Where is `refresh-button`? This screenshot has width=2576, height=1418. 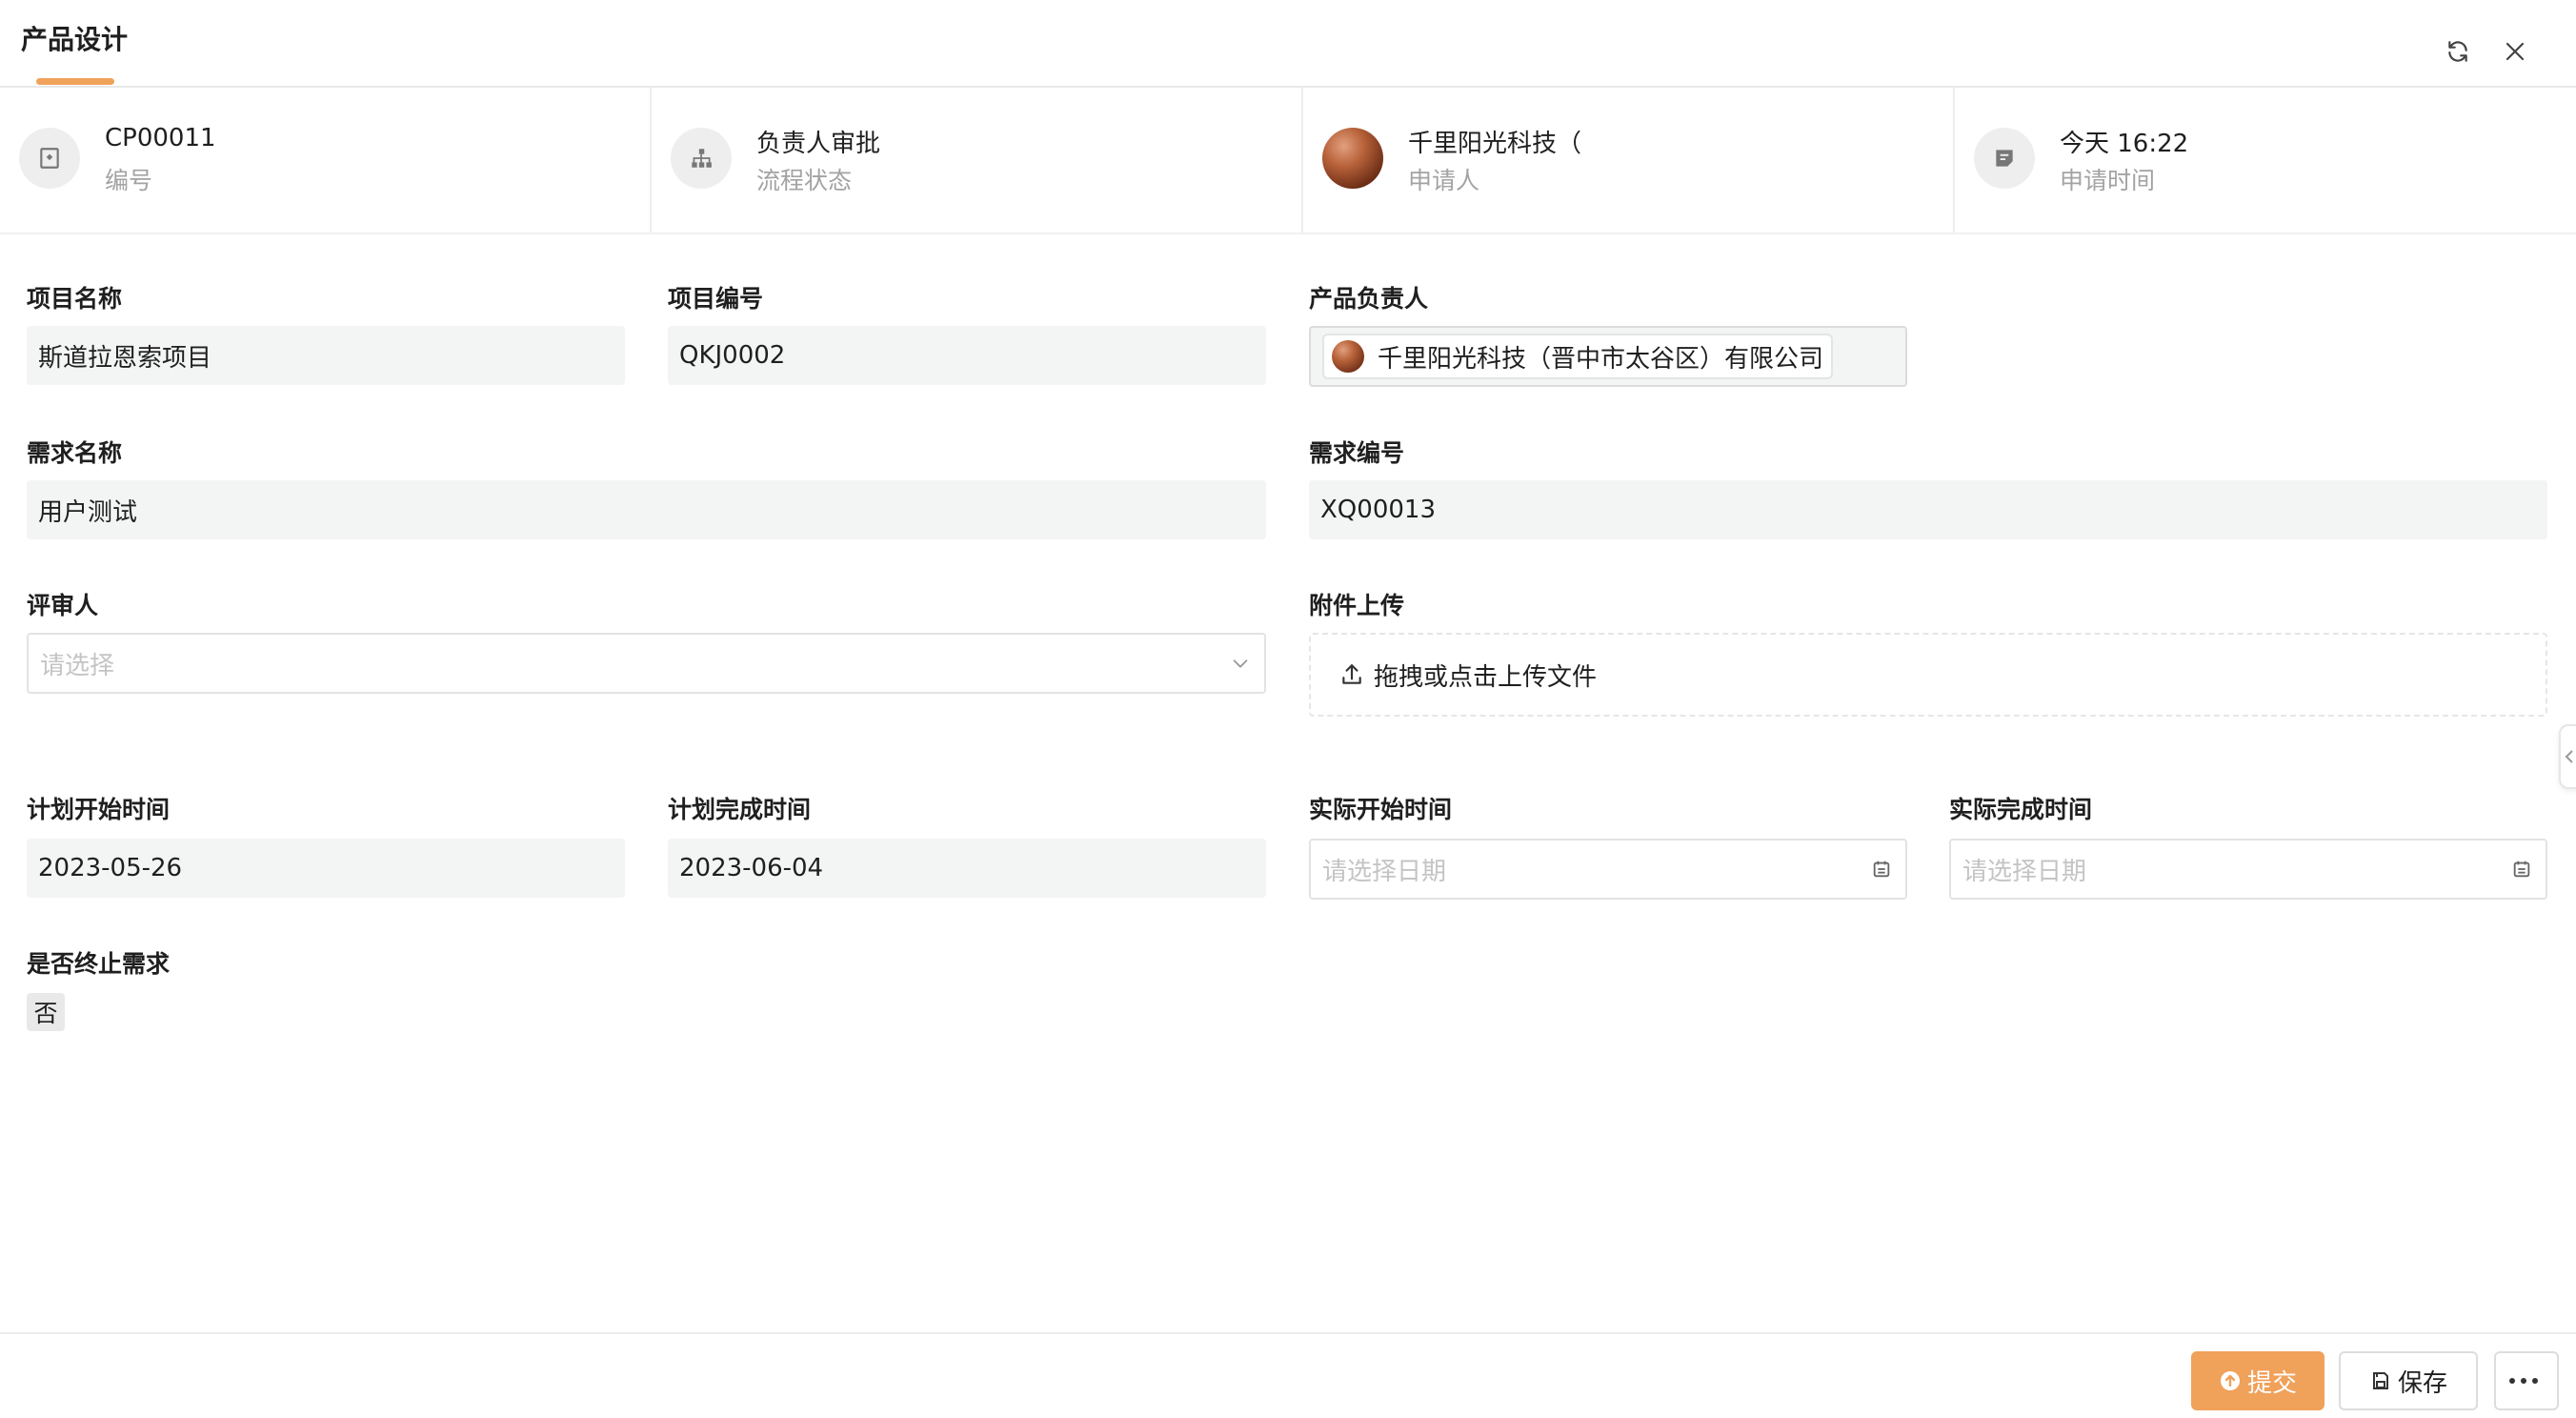 refresh-button is located at coordinates (2458, 51).